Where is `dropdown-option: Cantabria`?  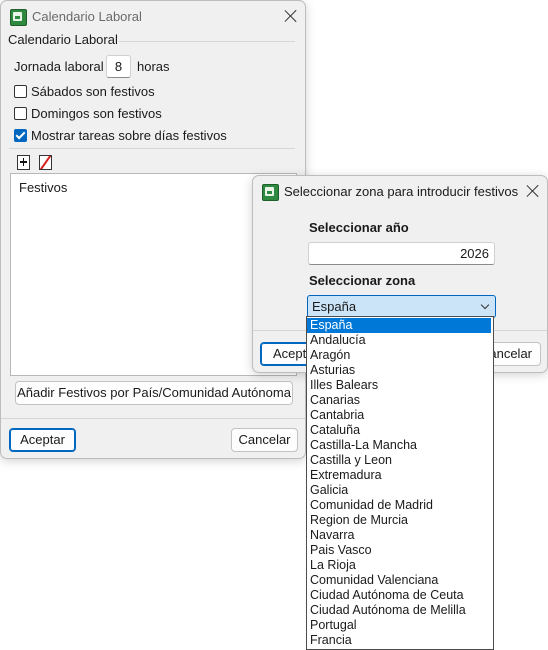 dropdown-option: Cantabria is located at coordinates (337, 415).